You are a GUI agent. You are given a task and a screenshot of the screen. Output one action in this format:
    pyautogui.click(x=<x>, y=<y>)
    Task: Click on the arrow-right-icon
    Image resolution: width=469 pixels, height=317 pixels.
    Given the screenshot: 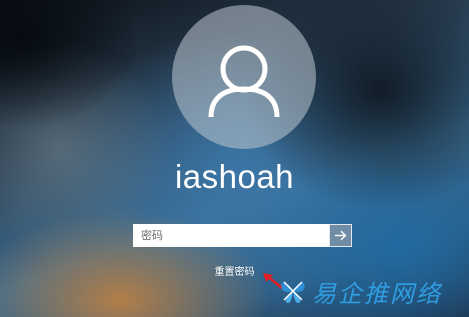 What is the action you would take?
    pyautogui.click(x=341, y=235)
    